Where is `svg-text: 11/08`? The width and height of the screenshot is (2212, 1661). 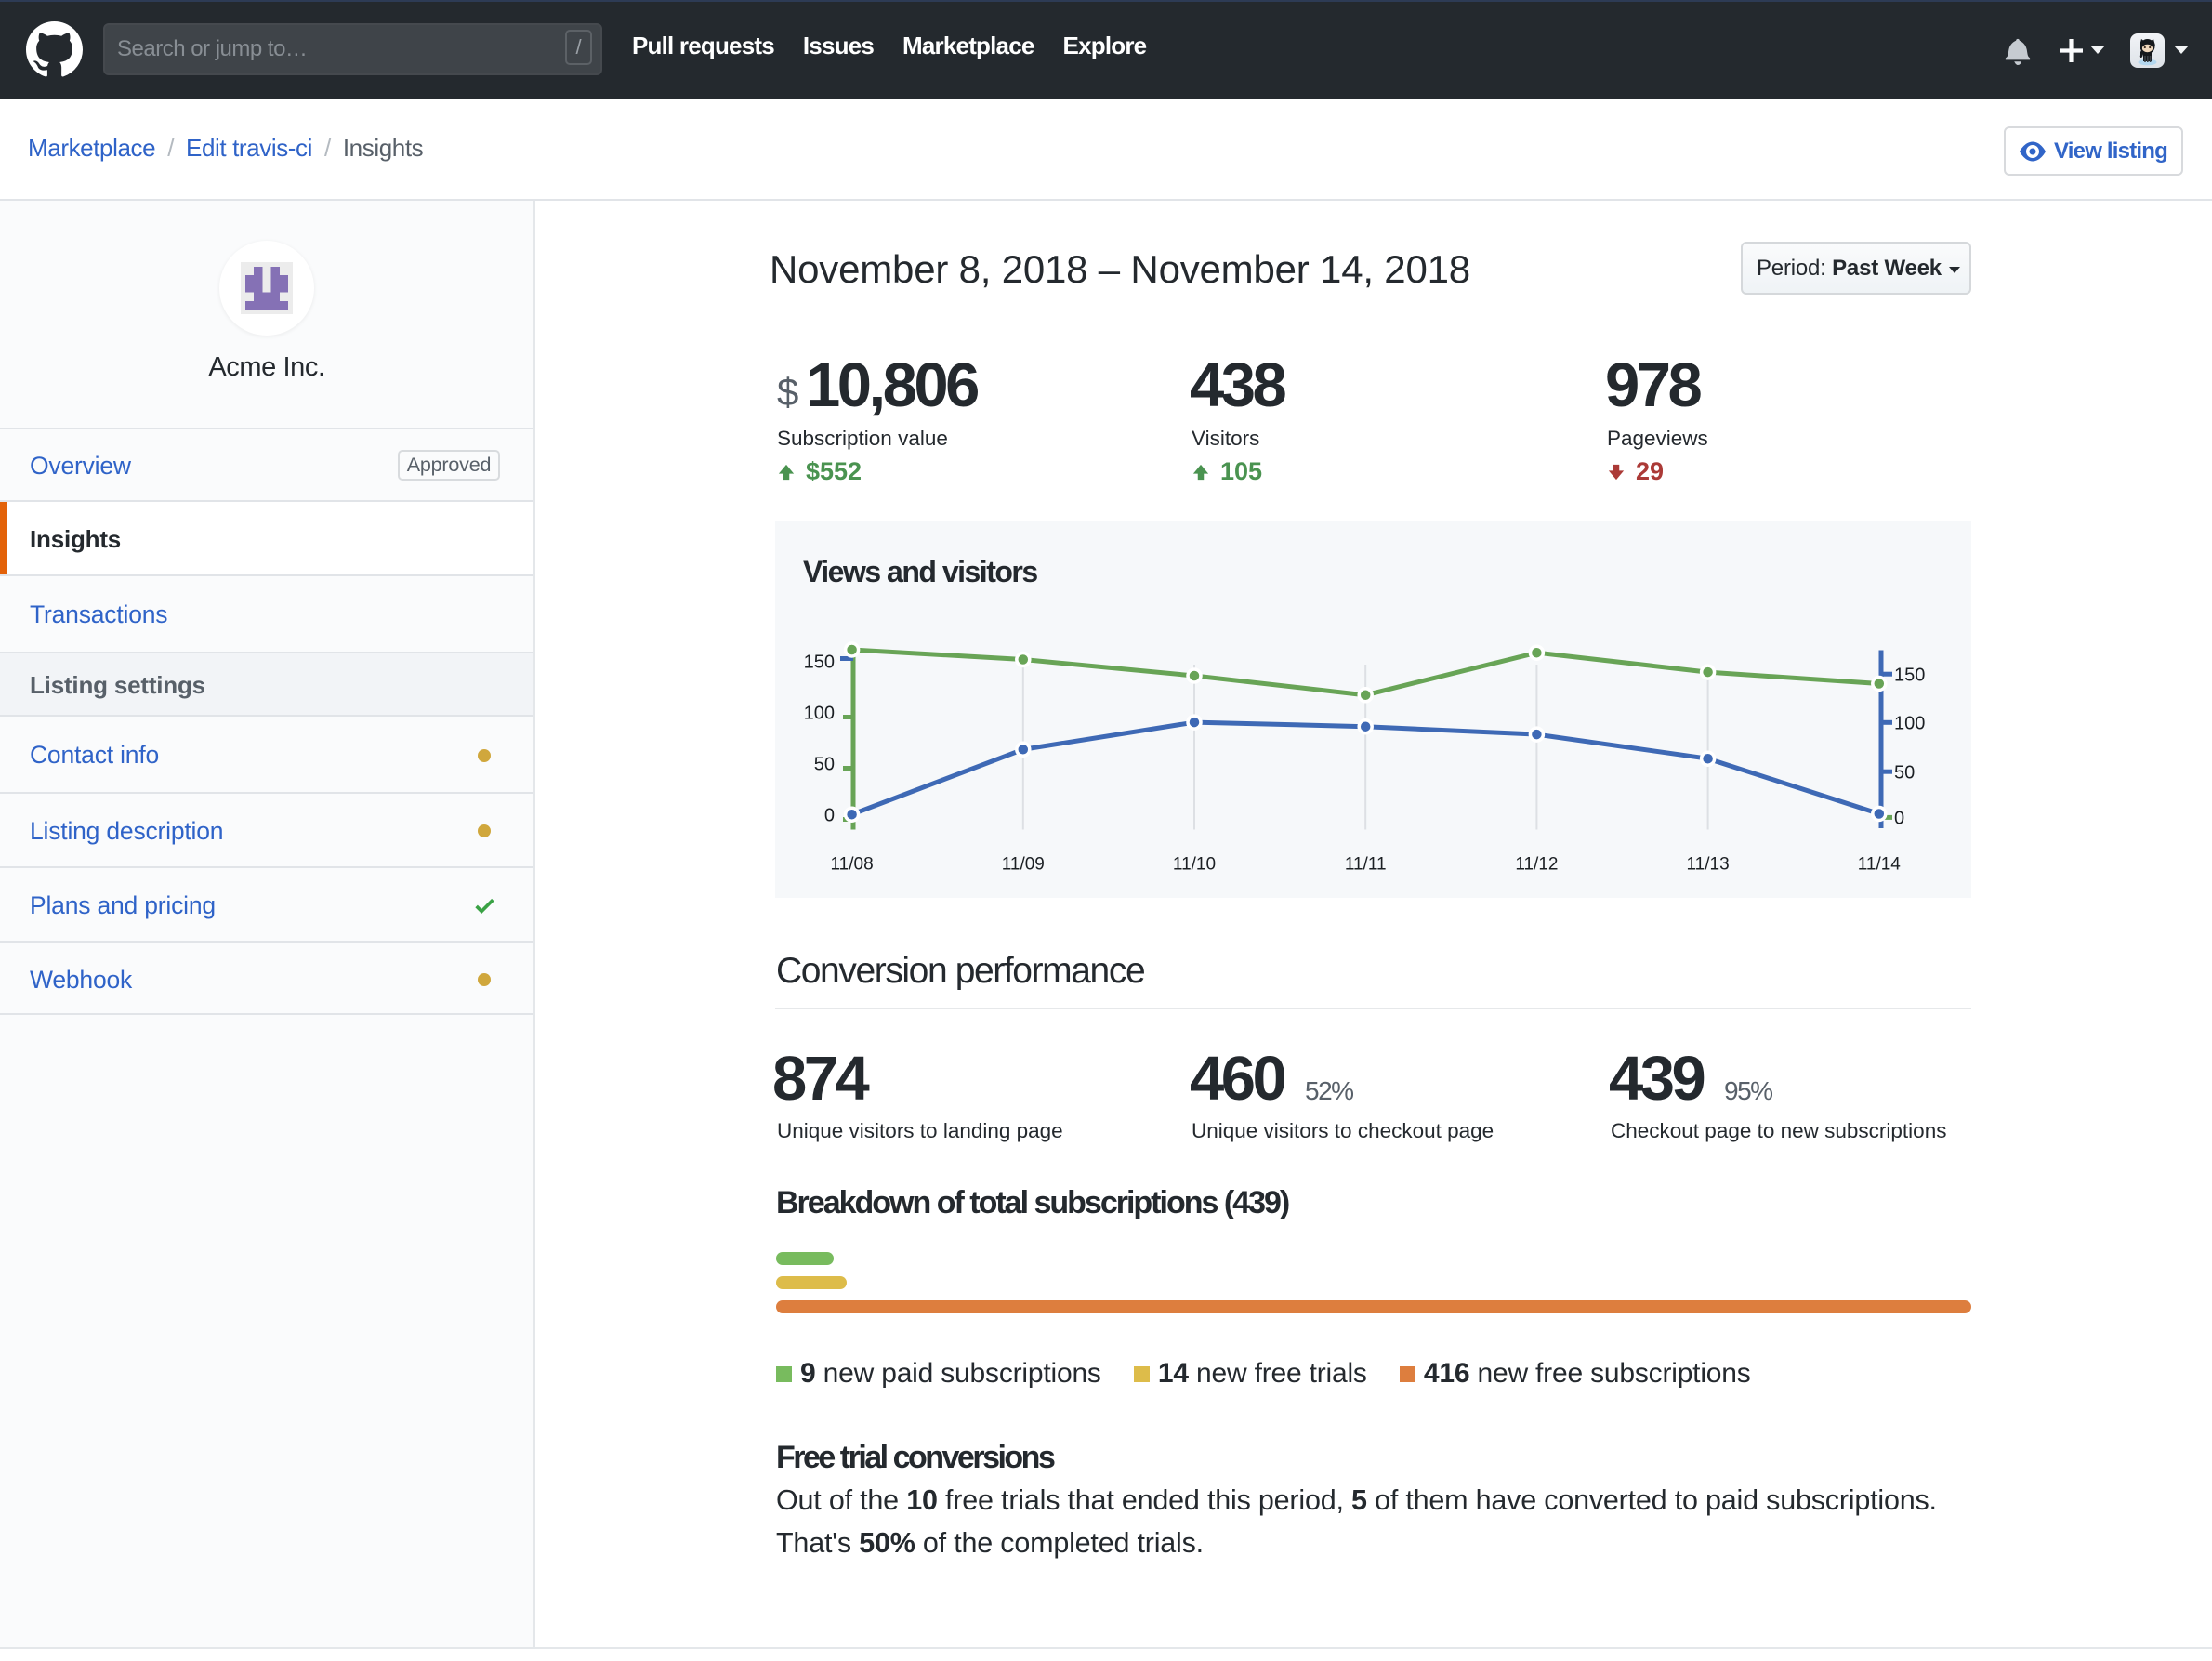
svg-text: 11/08 is located at coordinates (852, 865).